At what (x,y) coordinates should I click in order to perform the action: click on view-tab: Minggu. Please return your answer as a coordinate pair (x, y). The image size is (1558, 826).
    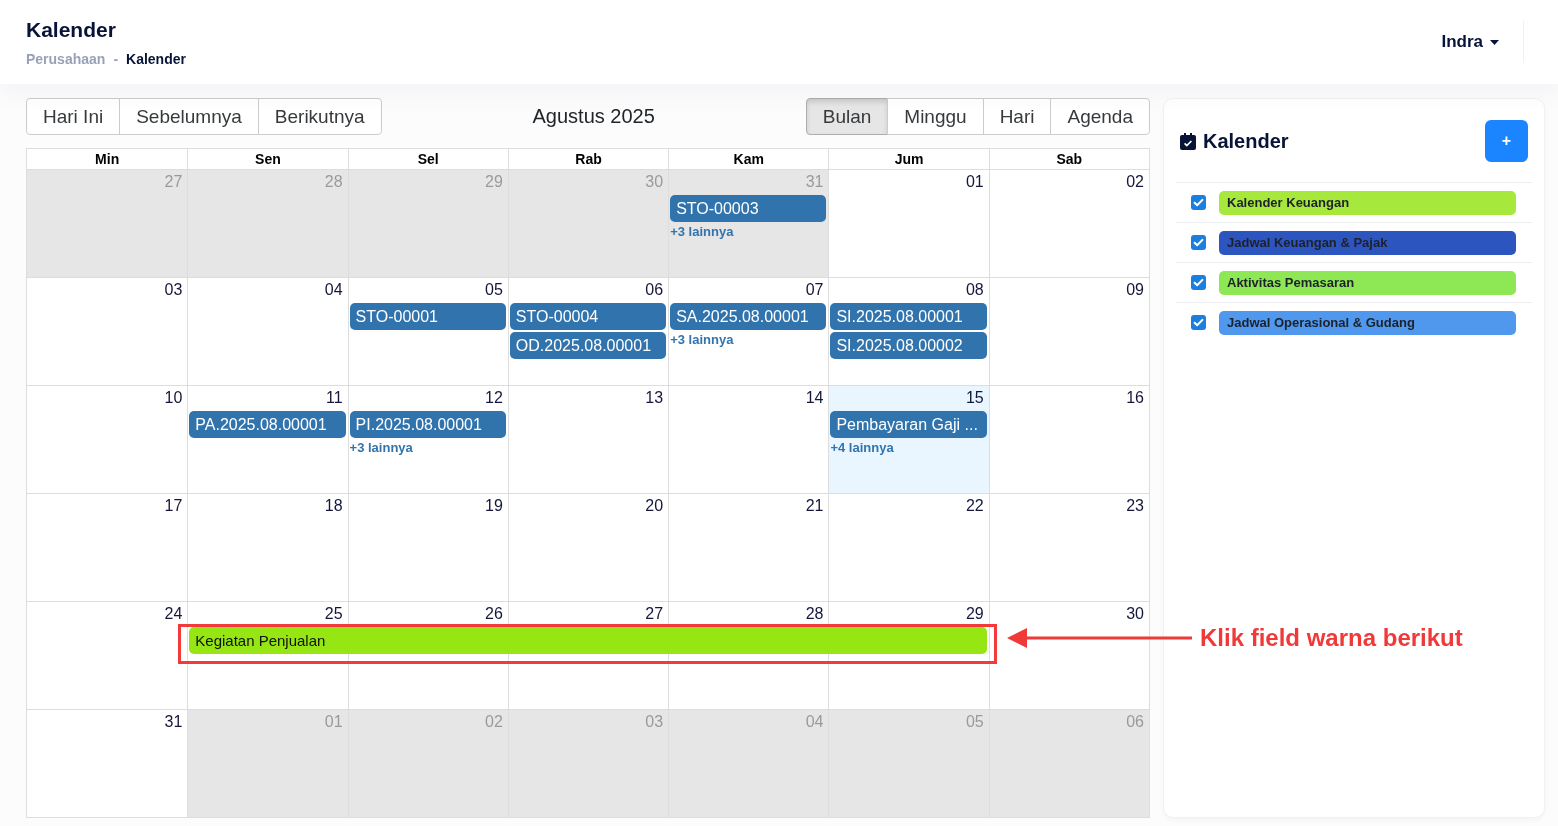
    Looking at the image, I should click on (935, 116).